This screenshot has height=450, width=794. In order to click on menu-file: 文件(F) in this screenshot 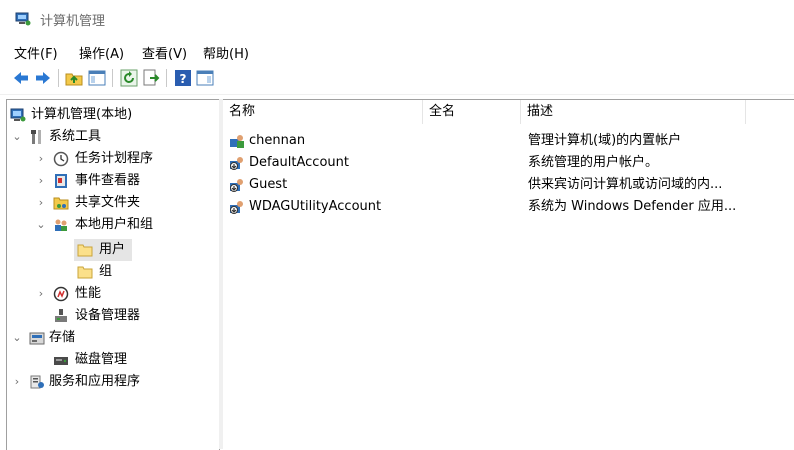, I will do `click(36, 52)`.